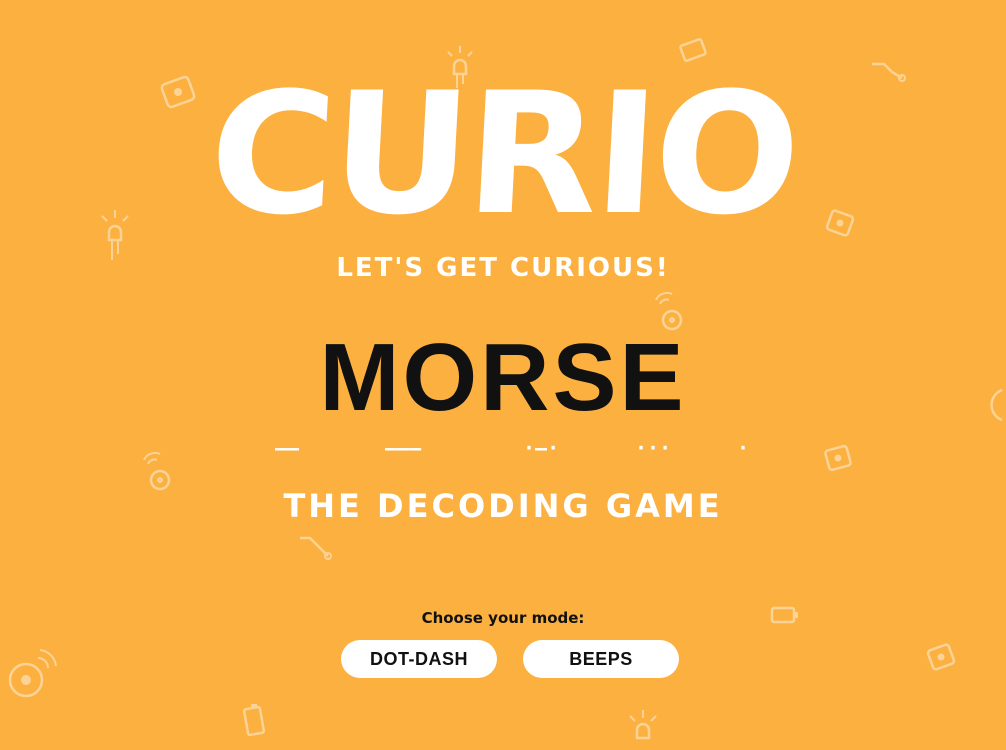 The image size is (1006, 750). Describe the element at coordinates (255, 720) in the screenshot. I see `battery-icon` at that location.